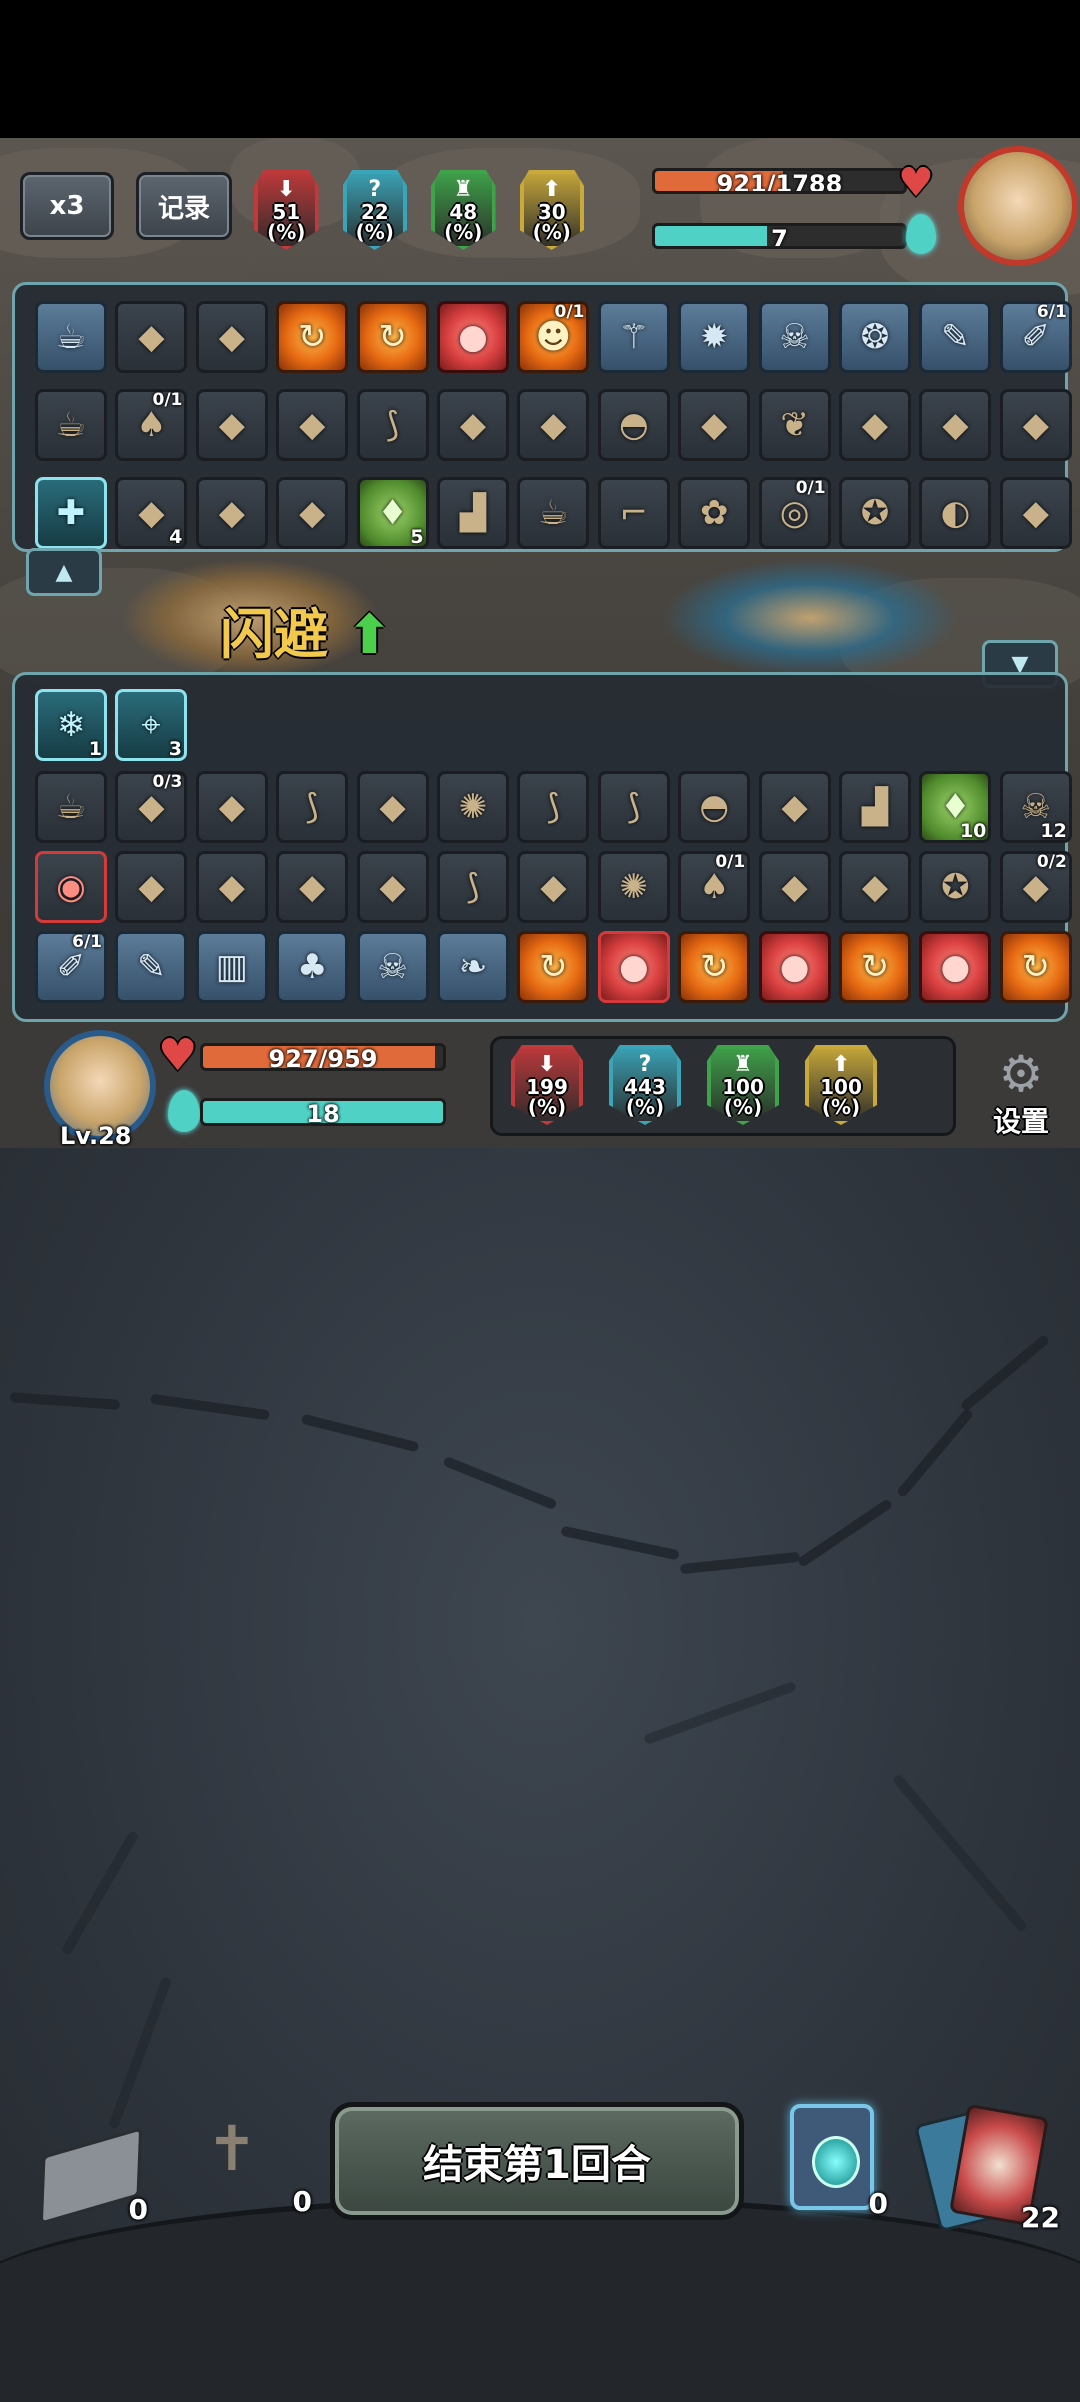 The height and width of the screenshot is (2402, 1080). I want to click on player-item-slot: ✐ 6/1, so click(71, 967).